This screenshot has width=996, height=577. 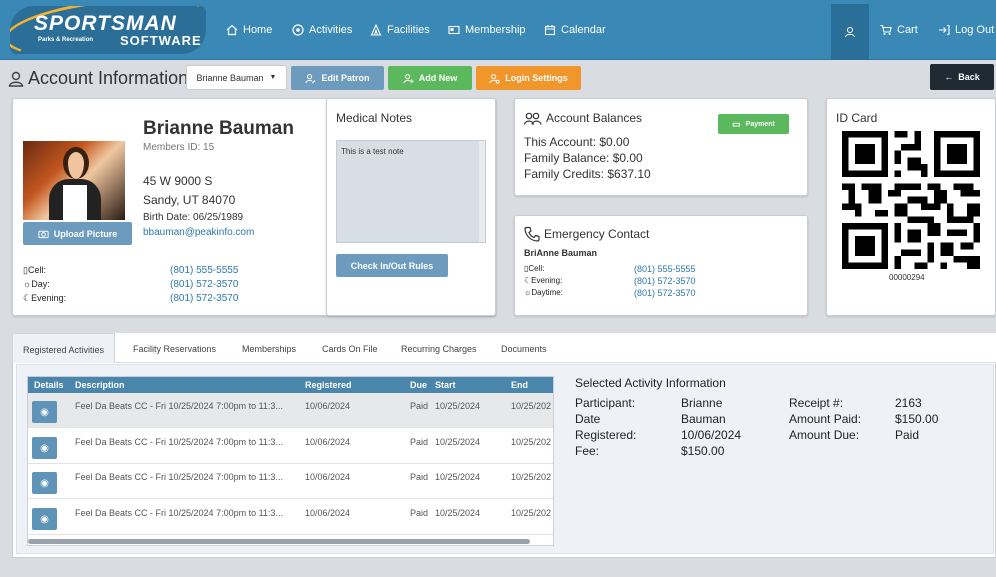 I want to click on patron-email-link: bbauman@peakinfo.com, so click(x=198, y=232).